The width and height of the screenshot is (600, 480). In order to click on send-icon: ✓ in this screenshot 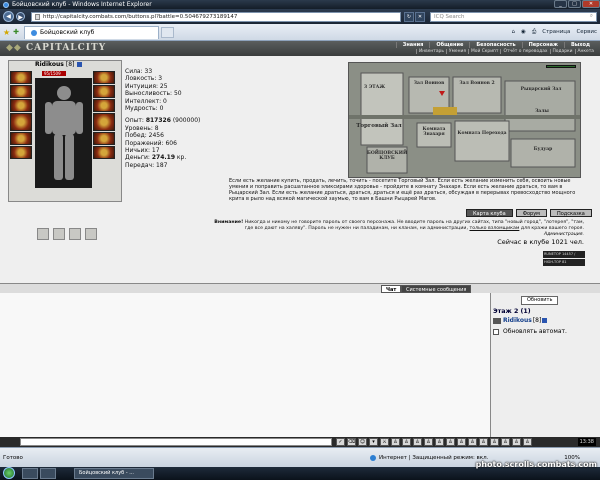, I will do `click(340, 442)`.